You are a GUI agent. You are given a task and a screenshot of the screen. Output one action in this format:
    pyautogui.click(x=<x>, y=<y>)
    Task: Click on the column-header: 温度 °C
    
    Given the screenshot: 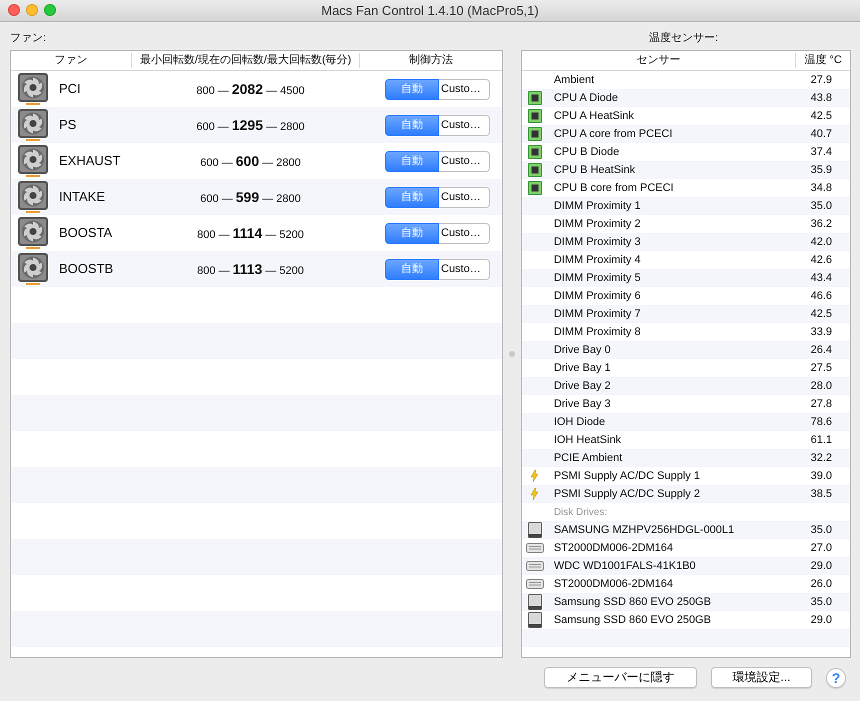 What is the action you would take?
    pyautogui.click(x=823, y=60)
    